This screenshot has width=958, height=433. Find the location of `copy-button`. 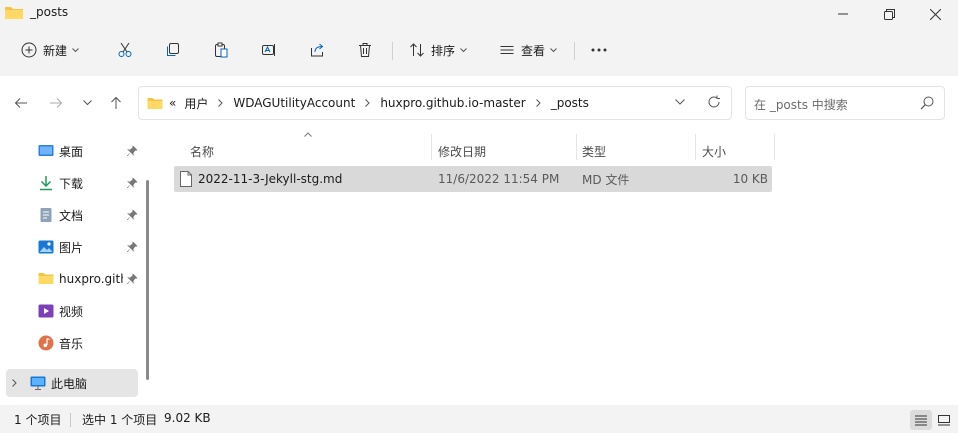

copy-button is located at coordinates (173, 50).